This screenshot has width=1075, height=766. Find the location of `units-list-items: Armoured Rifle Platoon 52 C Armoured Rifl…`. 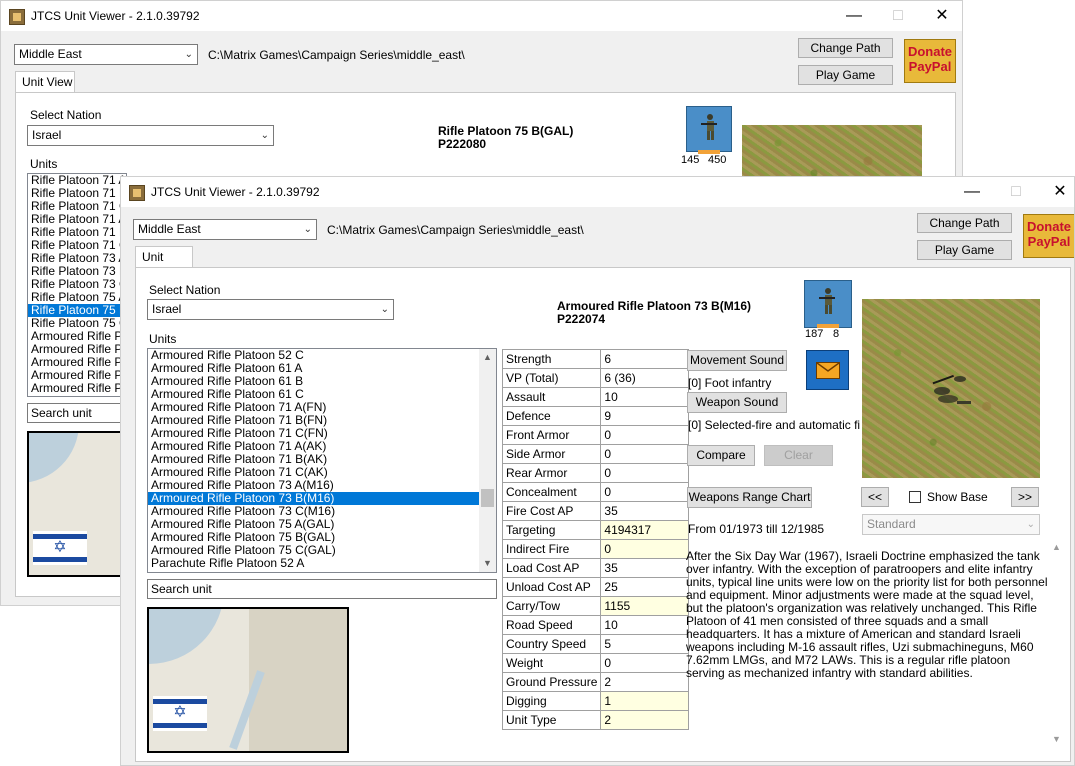

units-list-items: Armoured Rifle Platoon 52 C Armoured Rifl… is located at coordinates (313, 459).